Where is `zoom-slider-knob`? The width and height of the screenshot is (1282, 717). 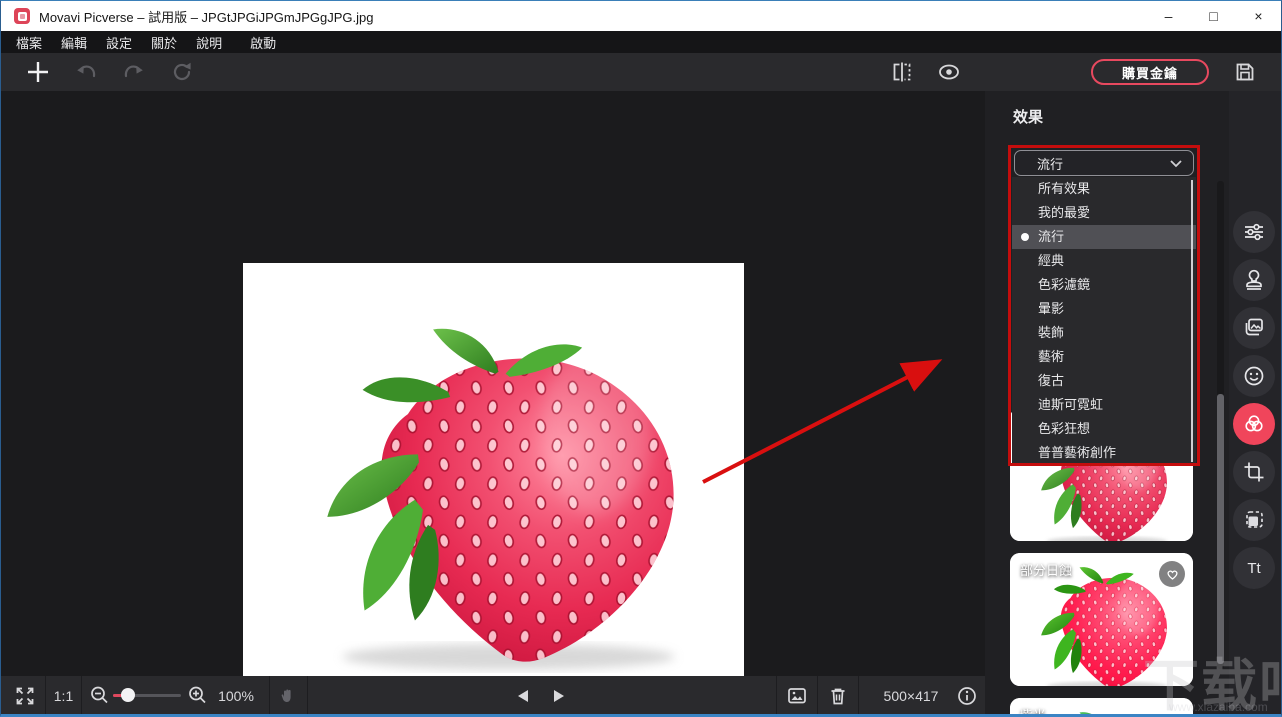
zoom-slider-knob is located at coordinates (128, 695).